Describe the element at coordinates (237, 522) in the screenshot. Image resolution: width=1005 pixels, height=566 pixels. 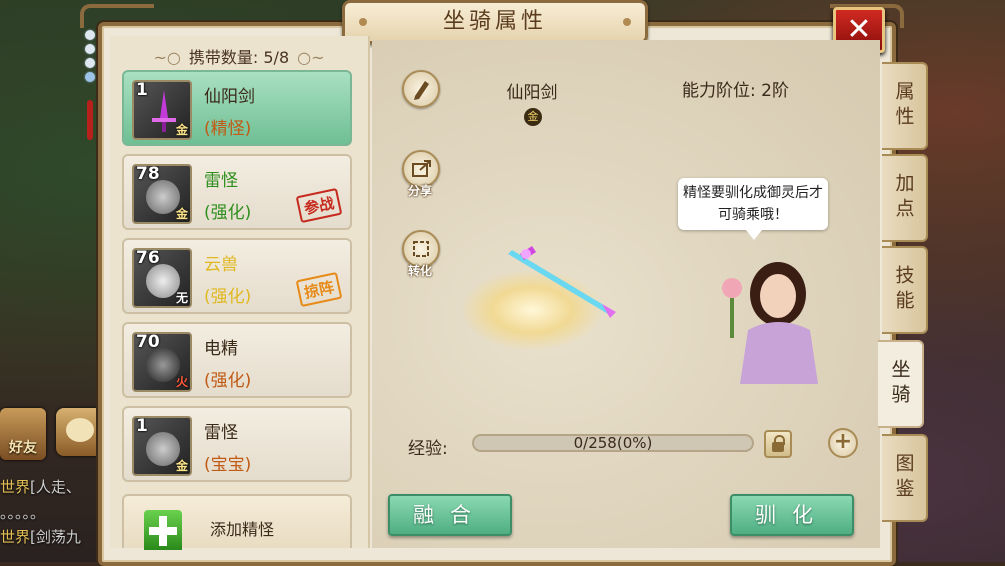
I see `add-mount-button: 添加精怪` at that location.